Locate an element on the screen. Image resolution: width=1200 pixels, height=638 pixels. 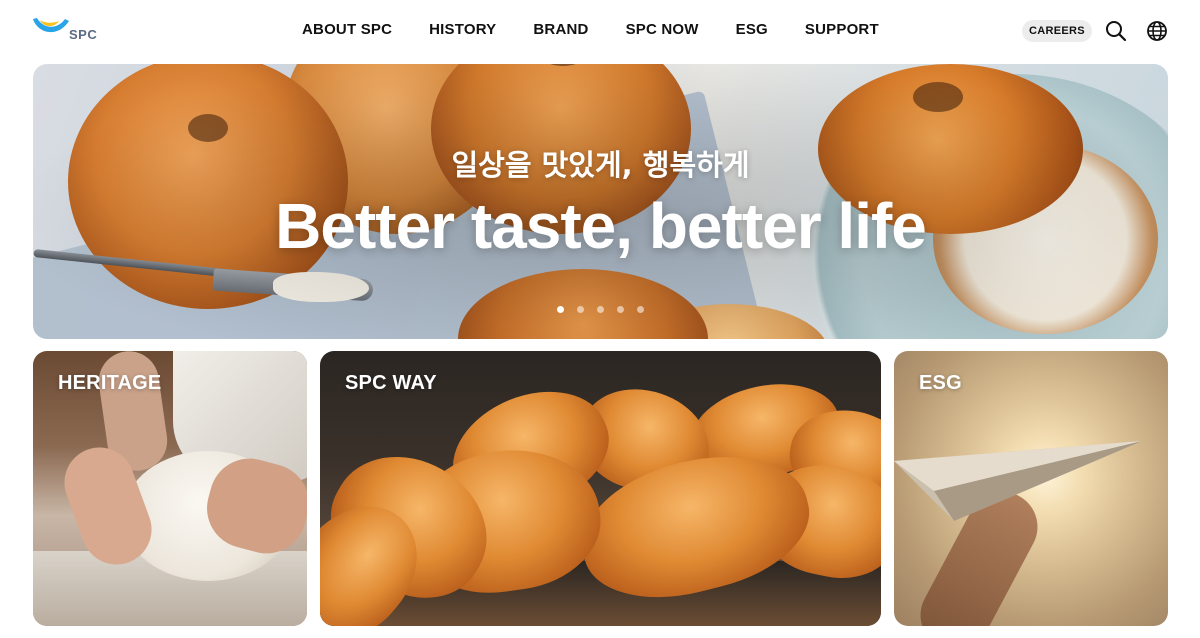
spc-way-card-label: SPC WAY is located at coordinates (391, 383).